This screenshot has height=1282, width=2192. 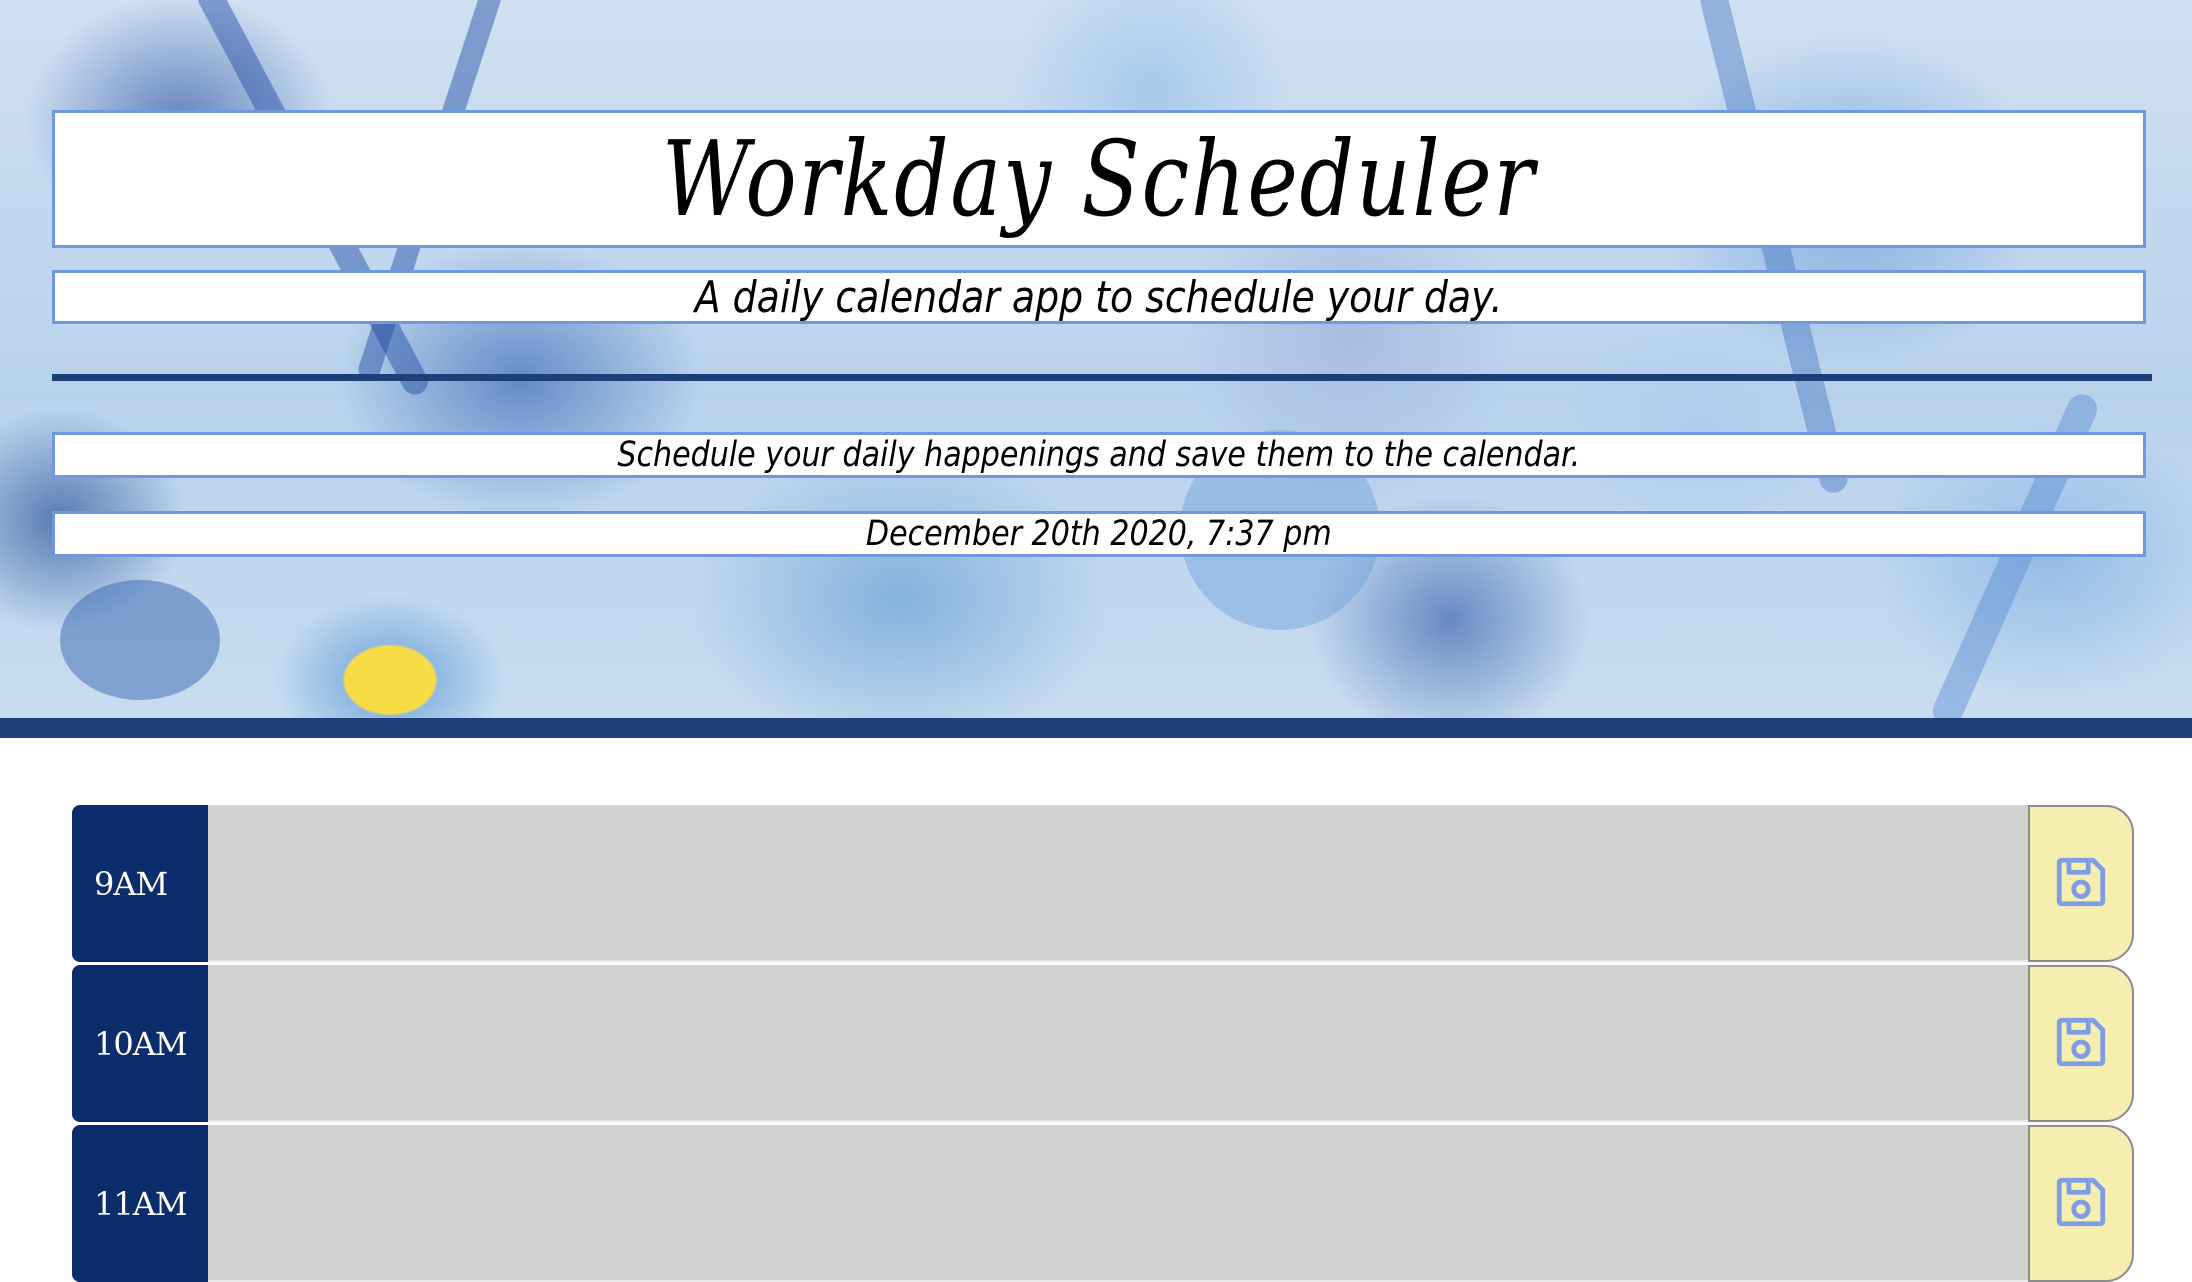 What do you see at coordinates (140, 1203) in the screenshot?
I see `hour-label: 11AM` at bounding box center [140, 1203].